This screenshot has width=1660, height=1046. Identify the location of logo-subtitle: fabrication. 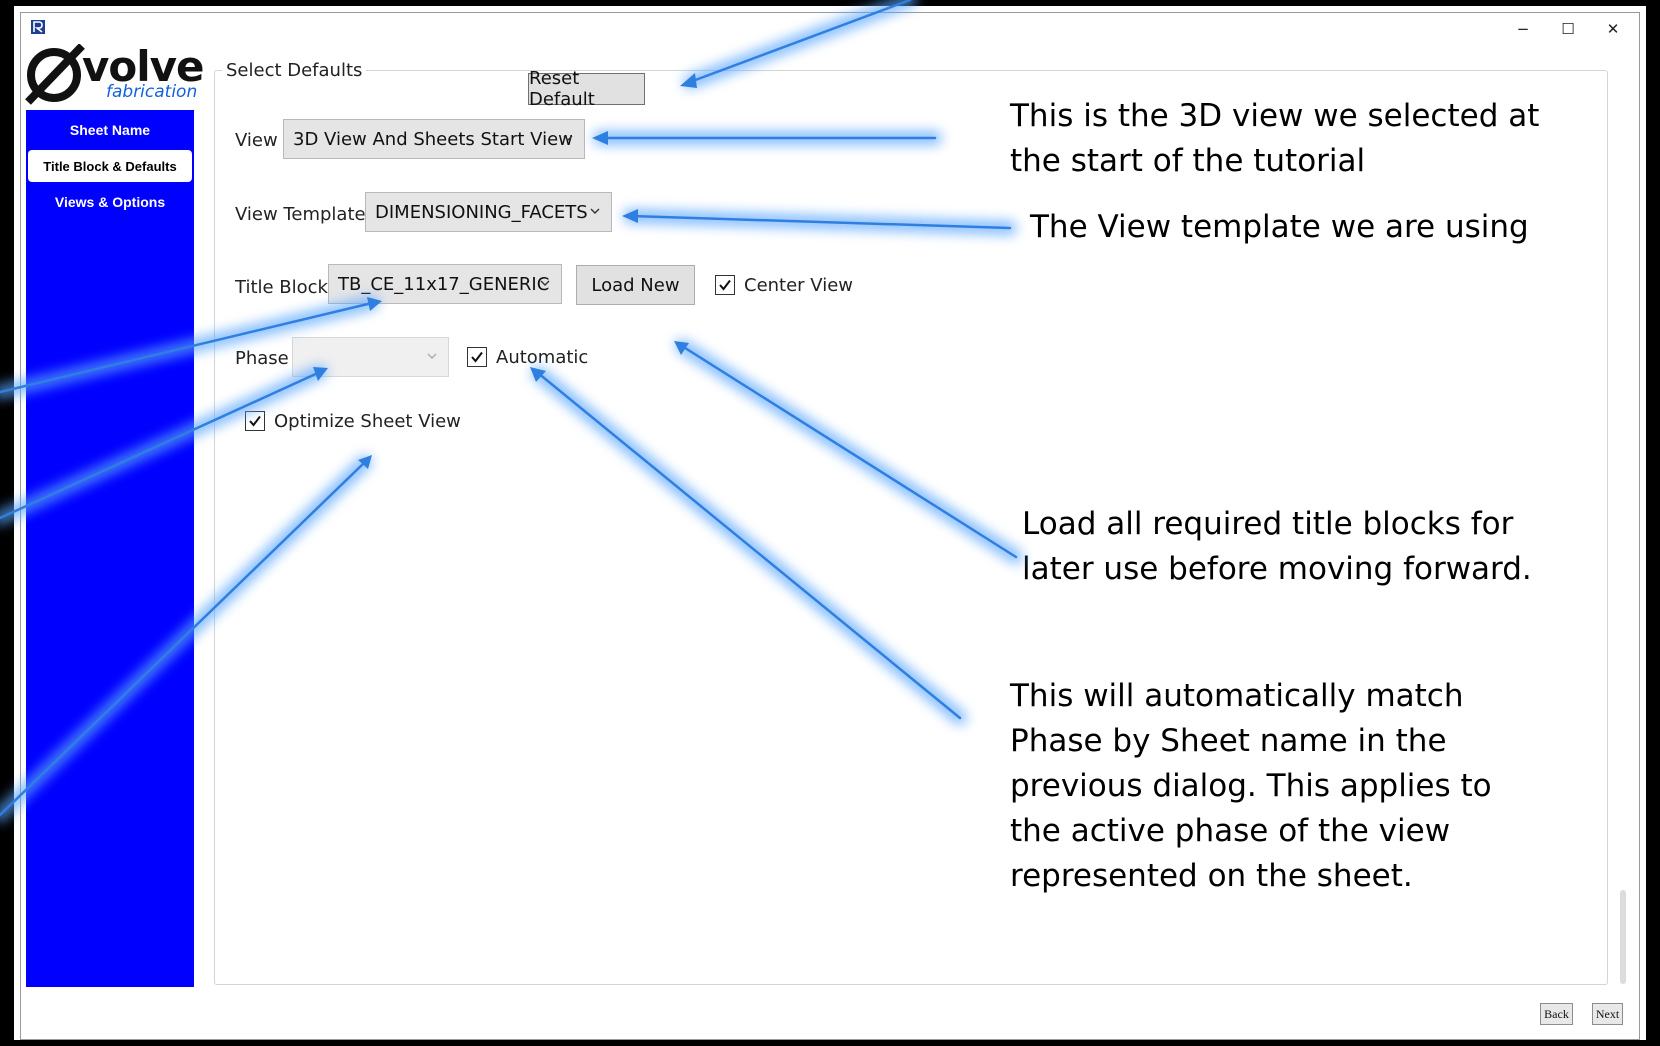
(152, 92).